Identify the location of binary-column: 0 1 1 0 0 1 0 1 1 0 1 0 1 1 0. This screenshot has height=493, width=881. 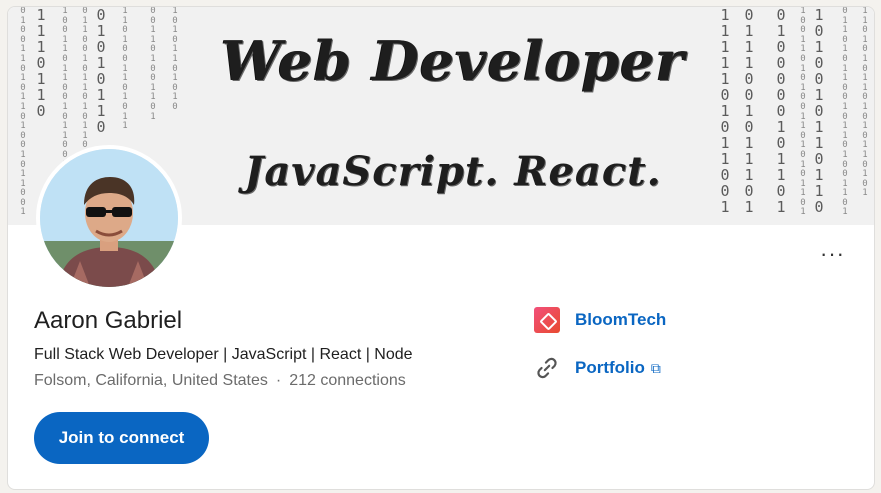
(85, 79).